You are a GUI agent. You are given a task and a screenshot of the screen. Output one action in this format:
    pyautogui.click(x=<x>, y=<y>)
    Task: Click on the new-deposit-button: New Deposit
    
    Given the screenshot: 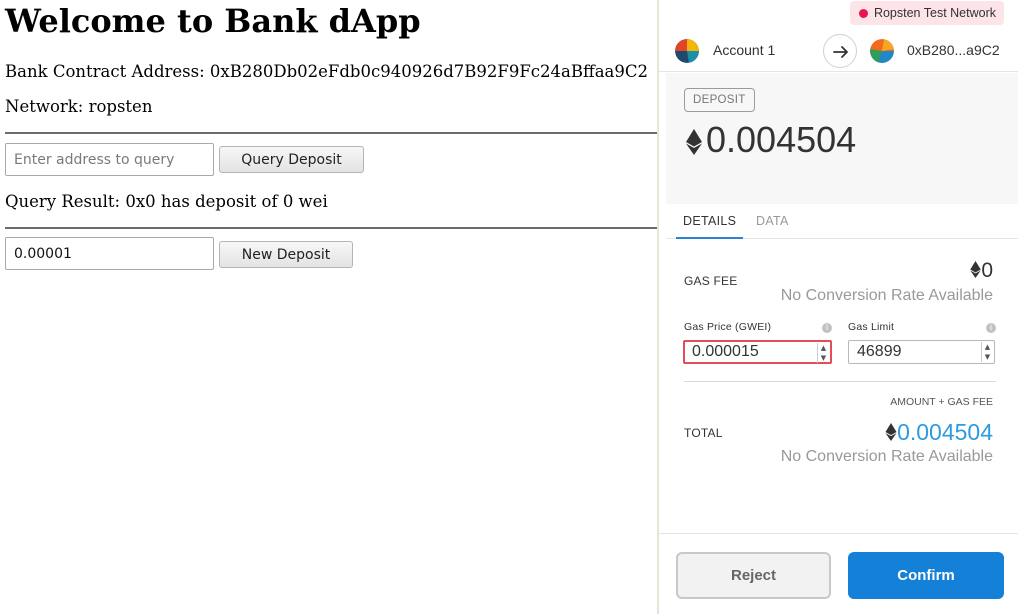 What is the action you would take?
    pyautogui.click(x=286, y=254)
    